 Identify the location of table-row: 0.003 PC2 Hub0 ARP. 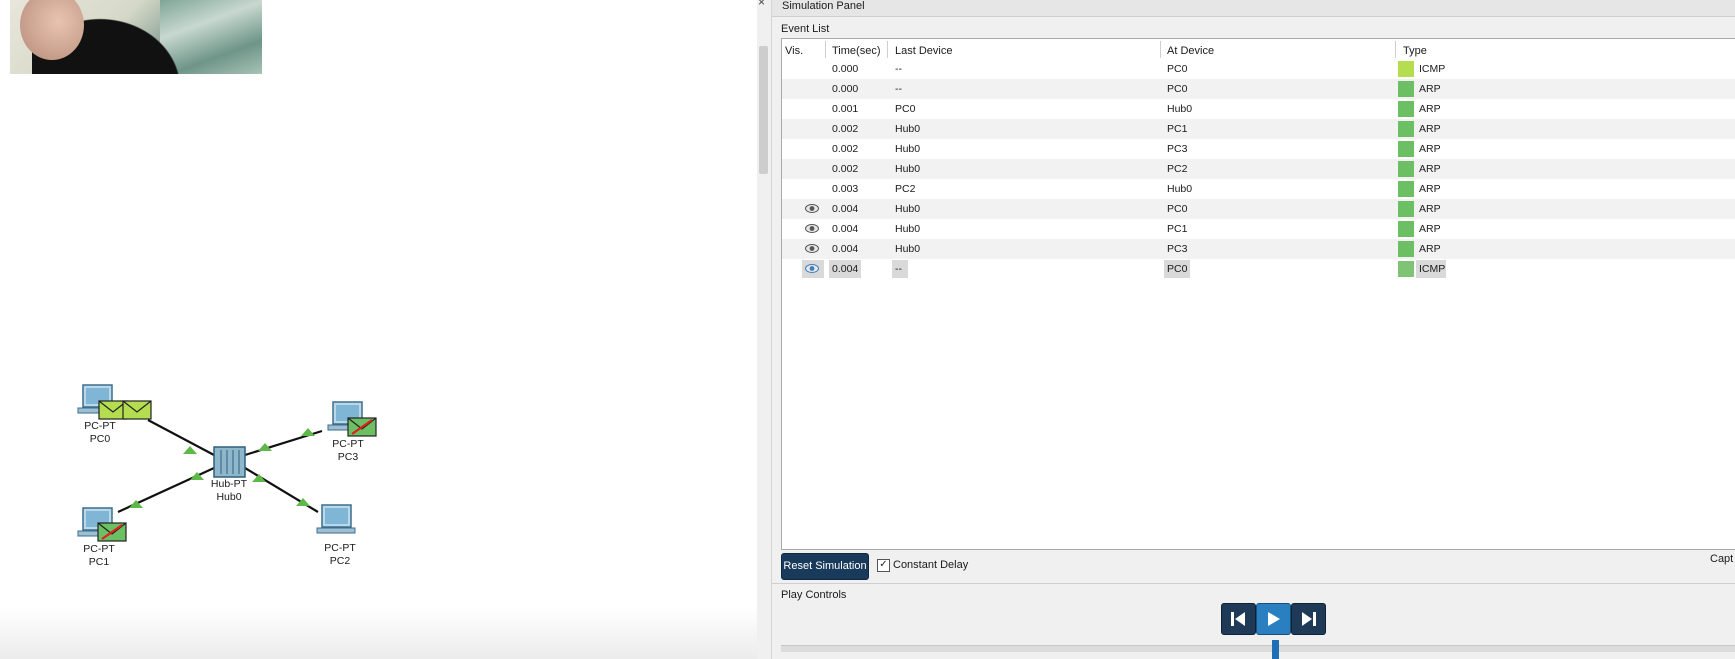
(1258, 189).